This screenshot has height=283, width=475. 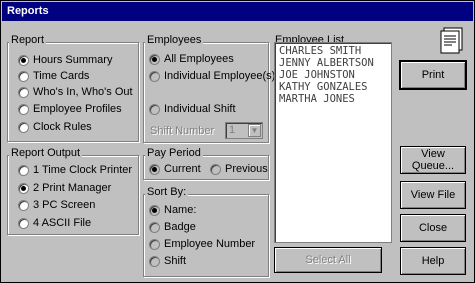 What do you see at coordinates (180, 227) in the screenshot?
I see `radio-label: Badge` at bounding box center [180, 227].